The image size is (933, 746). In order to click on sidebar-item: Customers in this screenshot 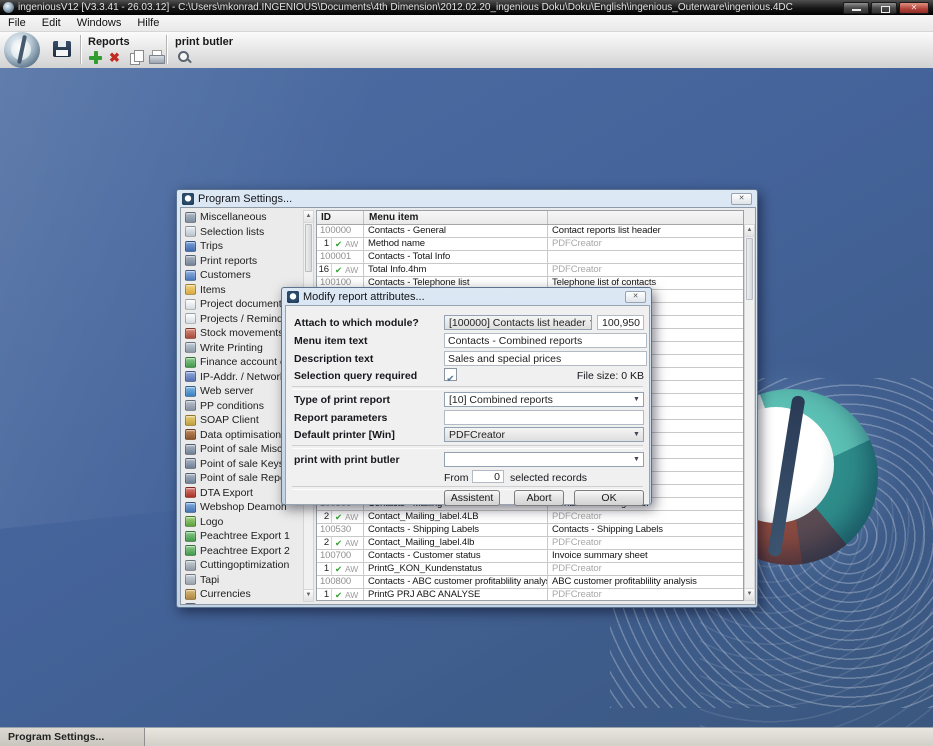, I will do `click(242, 275)`.